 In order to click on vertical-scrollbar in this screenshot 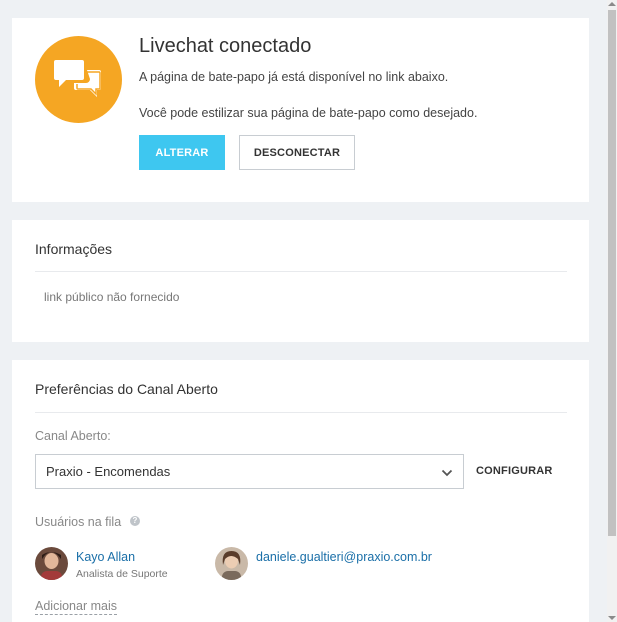, I will do `click(612, 311)`.